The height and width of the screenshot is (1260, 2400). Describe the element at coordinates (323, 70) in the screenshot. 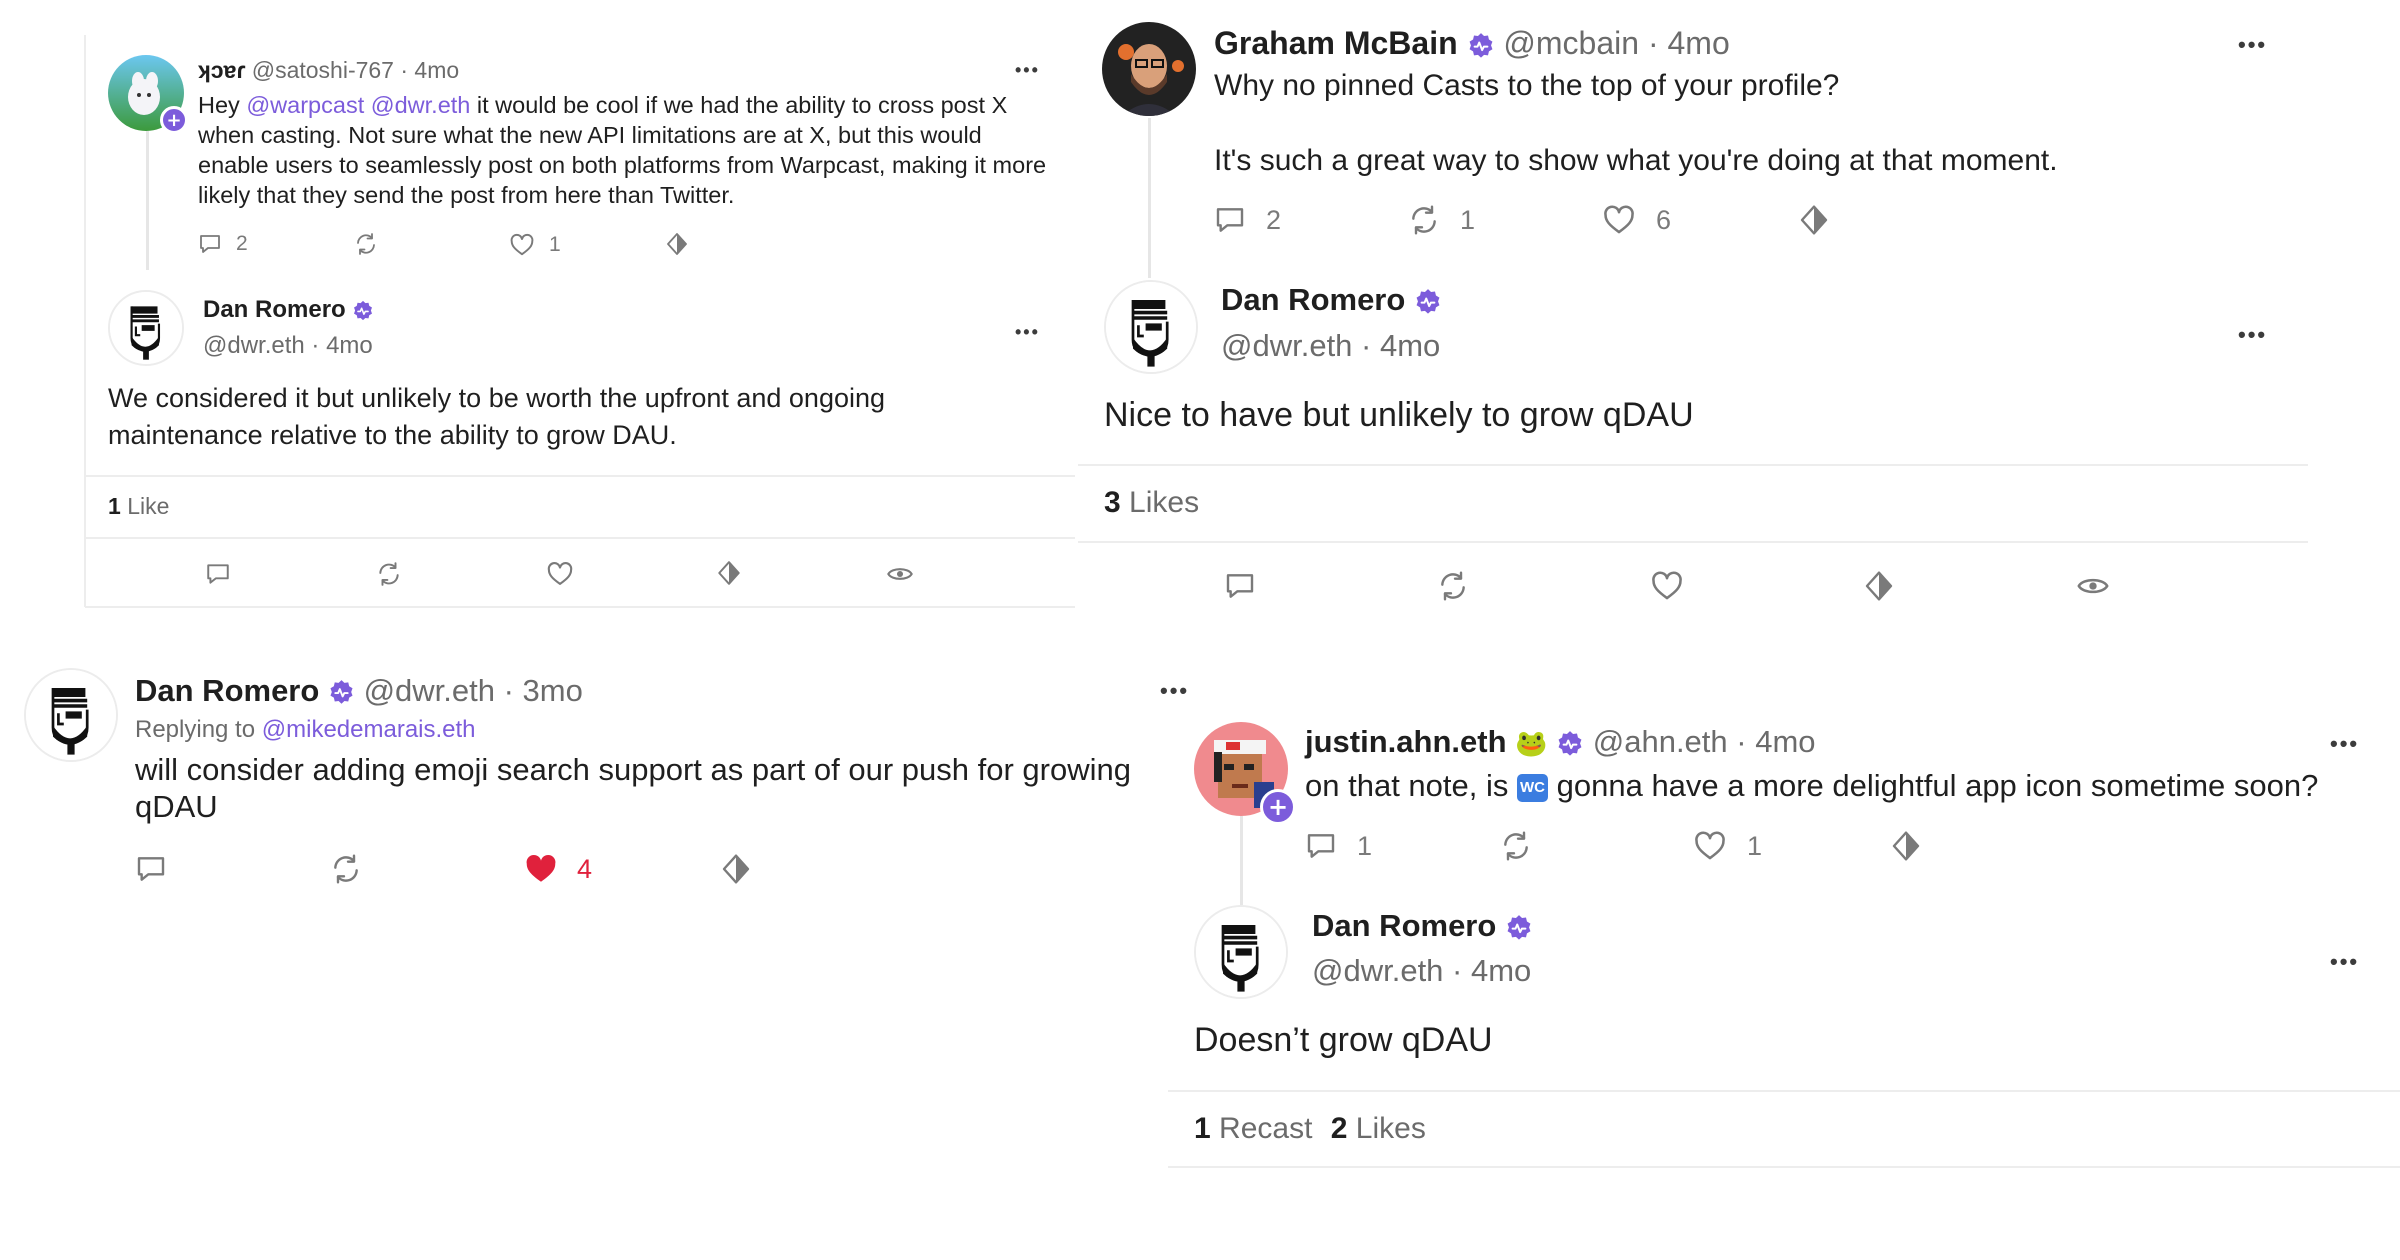

I see `handle: @satoshi-767` at that location.